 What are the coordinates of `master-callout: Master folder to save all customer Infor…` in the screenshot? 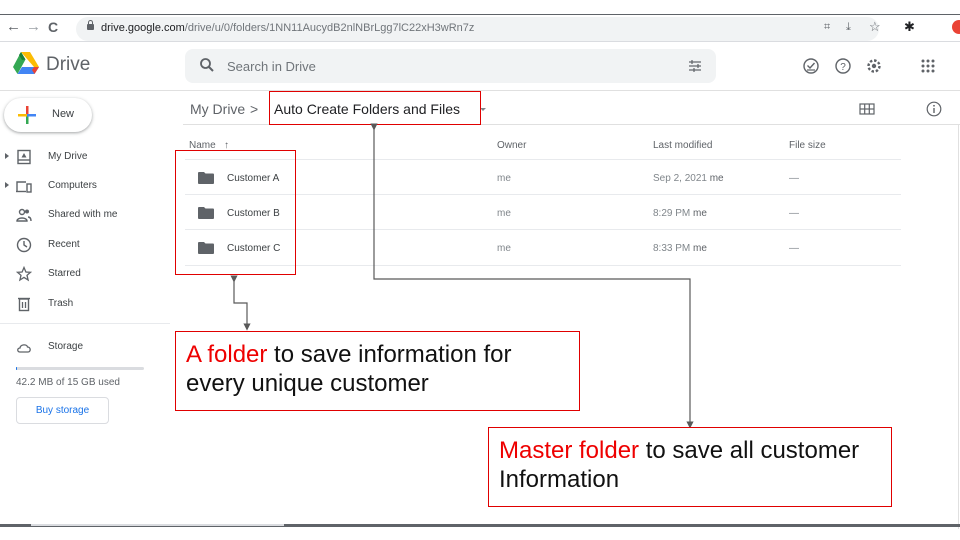 It's located at (690, 467).